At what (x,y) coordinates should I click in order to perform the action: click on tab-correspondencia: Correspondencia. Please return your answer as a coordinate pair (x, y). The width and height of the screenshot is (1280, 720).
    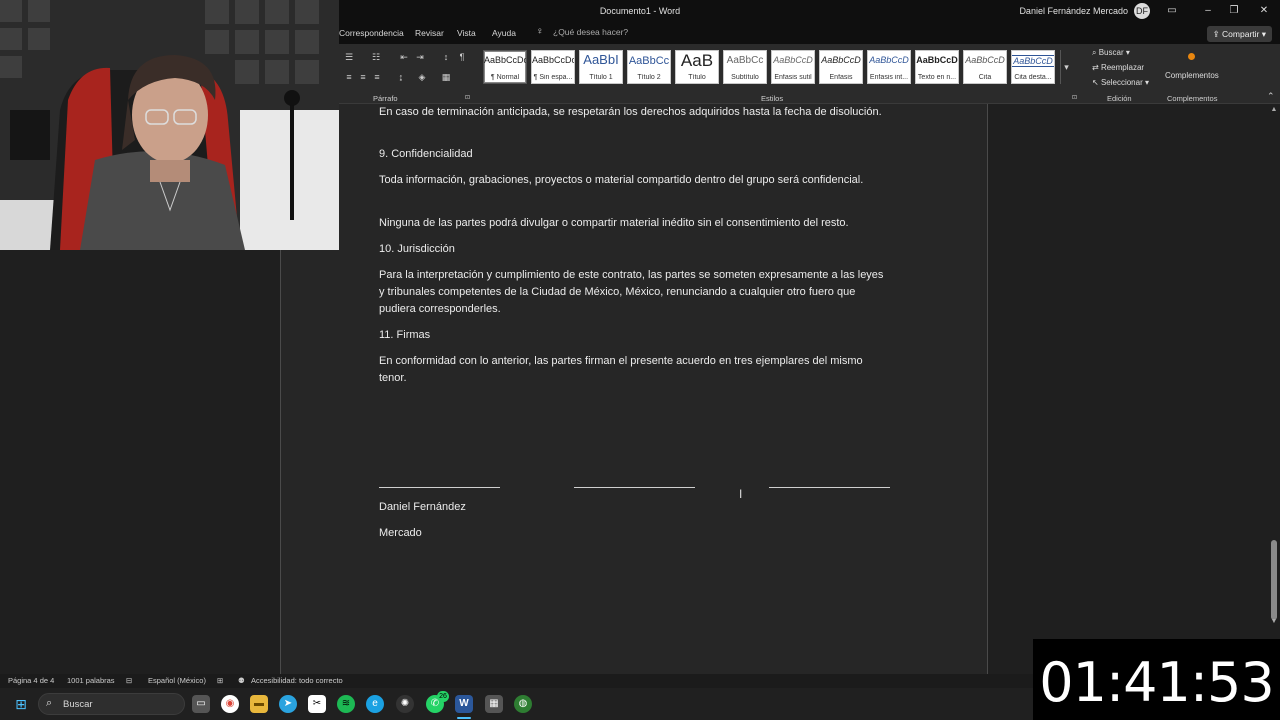
    Looking at the image, I should click on (371, 33).